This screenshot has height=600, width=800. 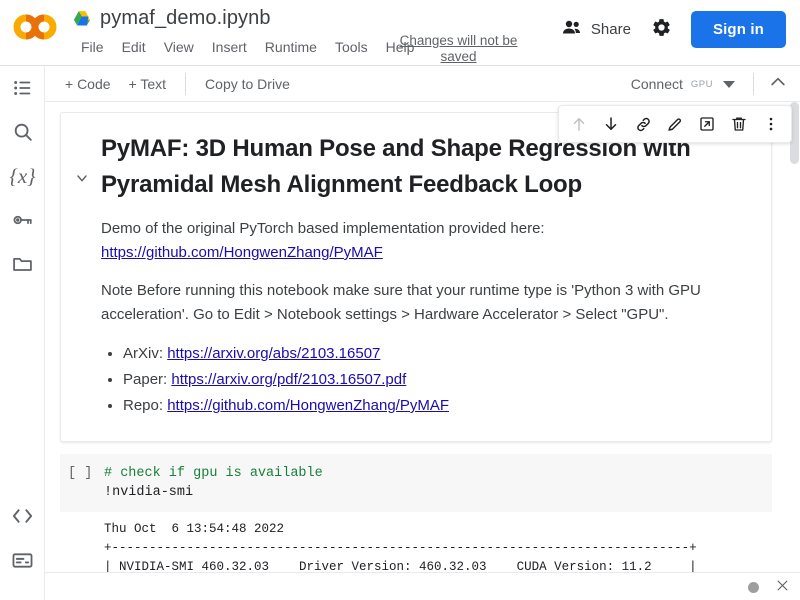 What do you see at coordinates (22, 560) in the screenshot?
I see `sidebar-item-terminal` at bounding box center [22, 560].